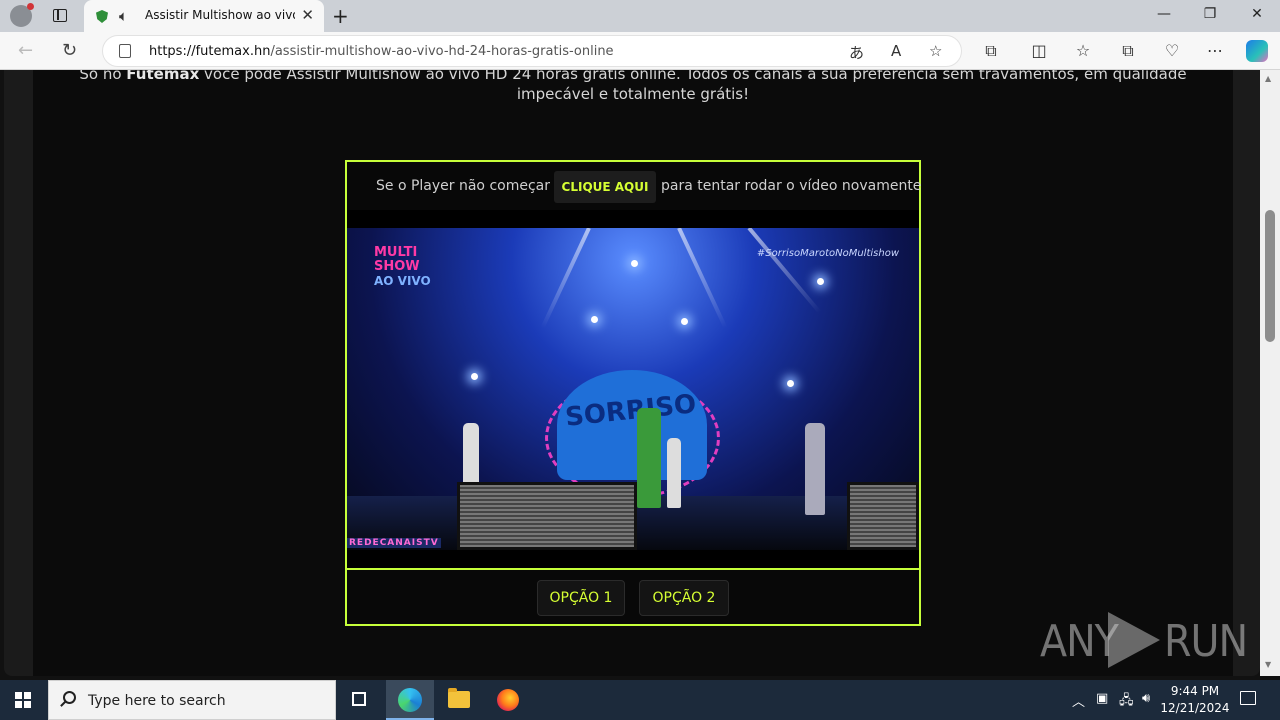 This screenshot has height=720, width=1280. I want to click on firefox-icon, so click(508, 700).